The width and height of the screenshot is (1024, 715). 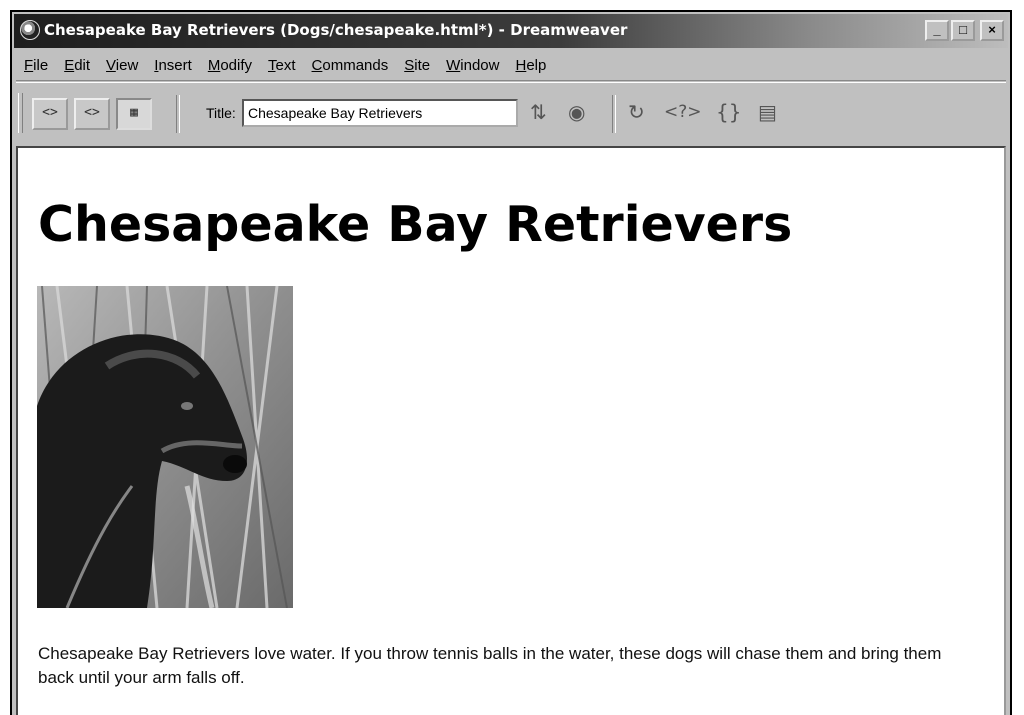 I want to click on page-heading: Chesapeake Bay Retrievers, so click(x=415, y=224).